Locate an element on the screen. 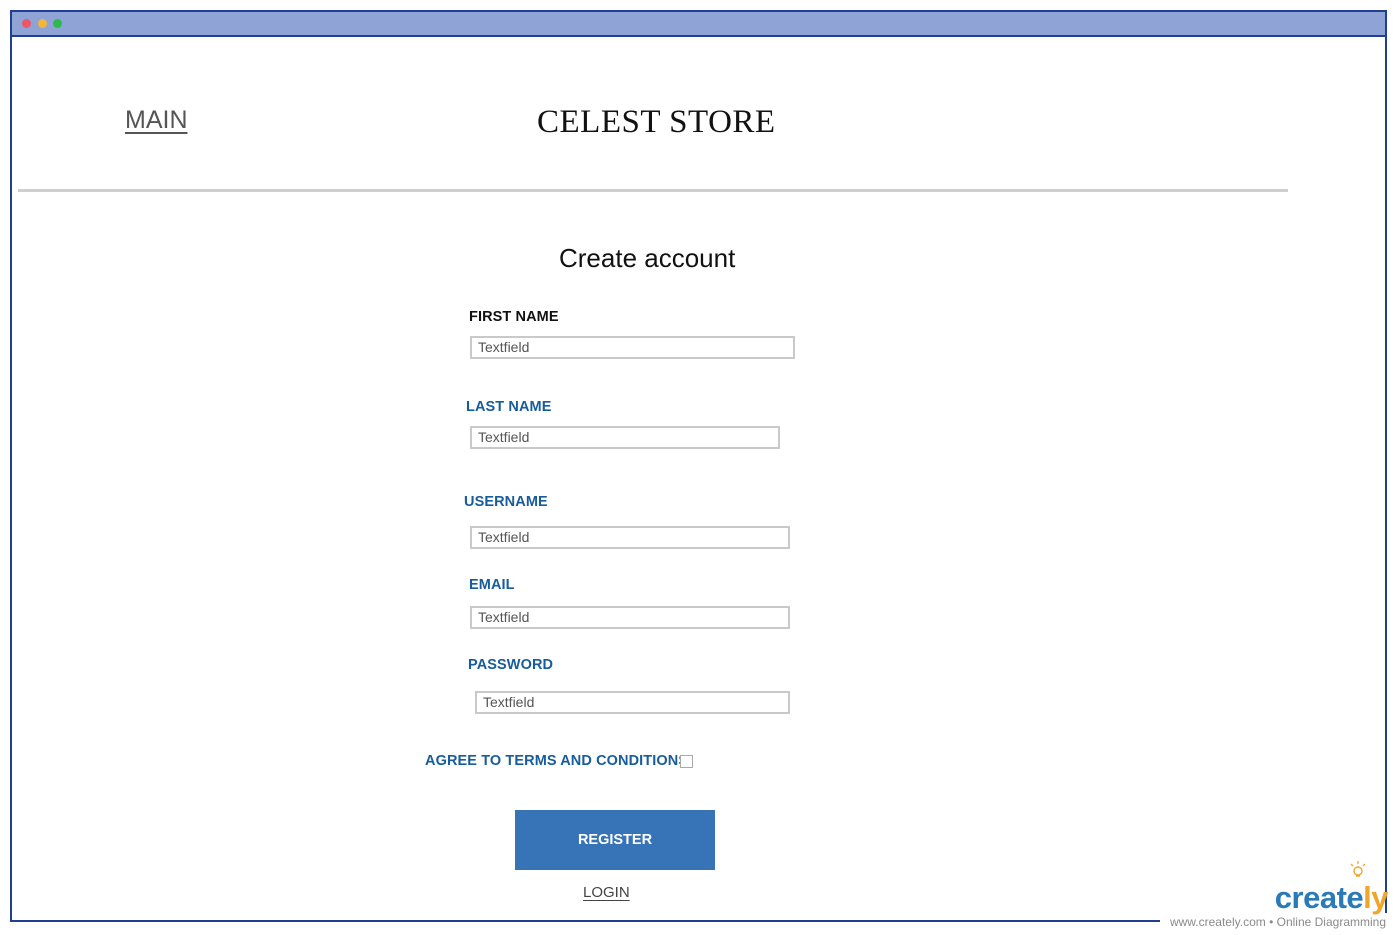 Image resolution: width=1400 pixels, height=935 pixels. agree-terms-checkbox is located at coordinates (686, 761).